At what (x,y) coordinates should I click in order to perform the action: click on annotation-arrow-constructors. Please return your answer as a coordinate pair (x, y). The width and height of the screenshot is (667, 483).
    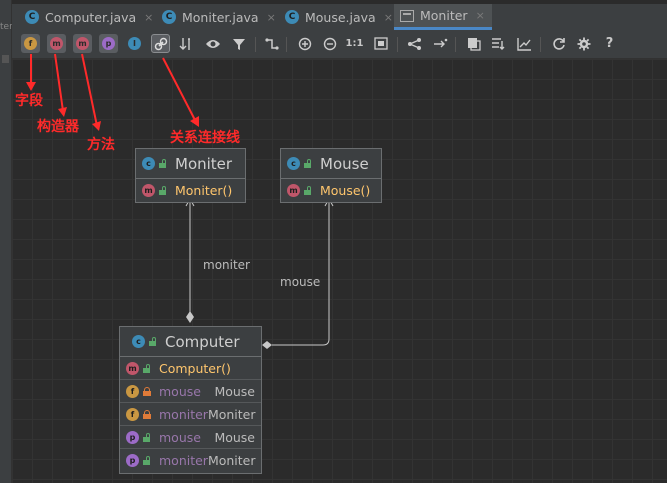
    Looking at the image, I should click on (59, 82).